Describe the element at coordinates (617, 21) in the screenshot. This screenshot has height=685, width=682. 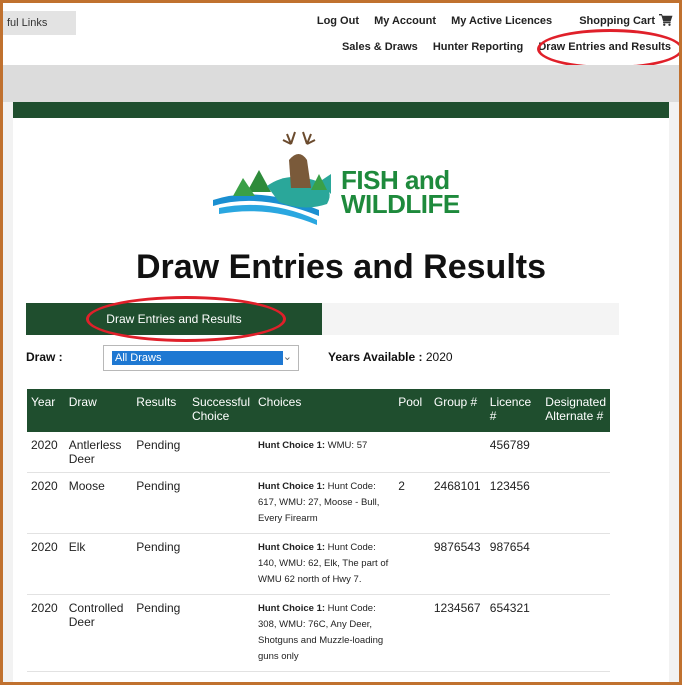
I see `shopping-cart-label: Shopping Cart` at that location.